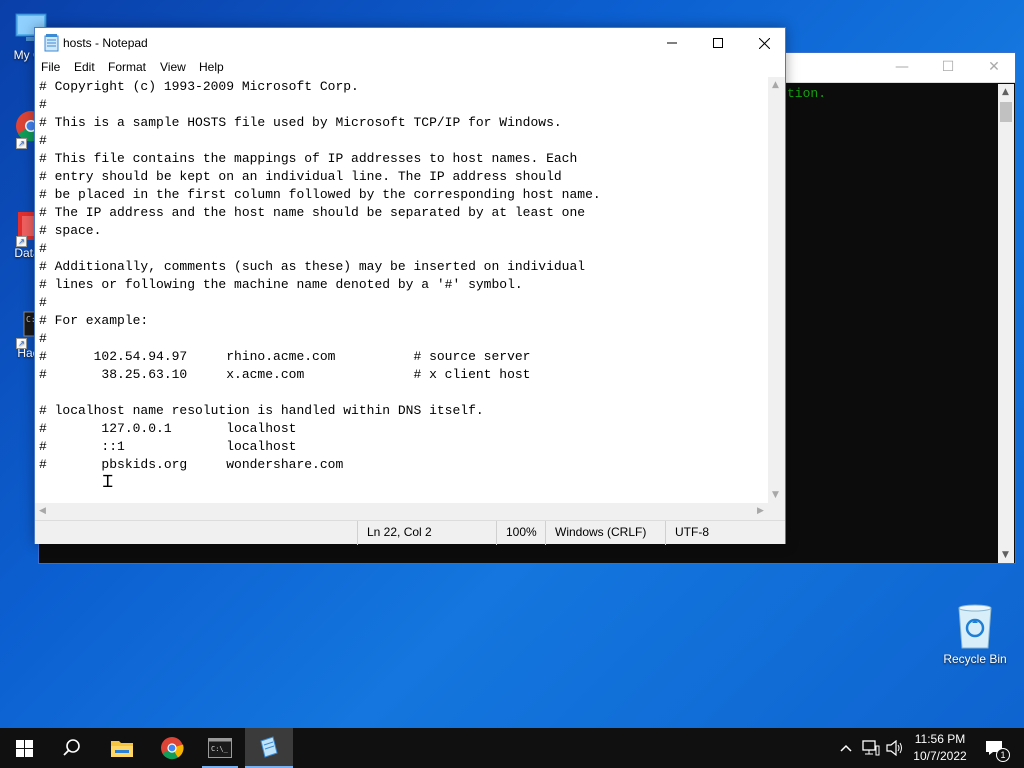 The height and width of the screenshot is (768, 1024). I want to click on status-encoding: UTF-8, so click(687, 533).